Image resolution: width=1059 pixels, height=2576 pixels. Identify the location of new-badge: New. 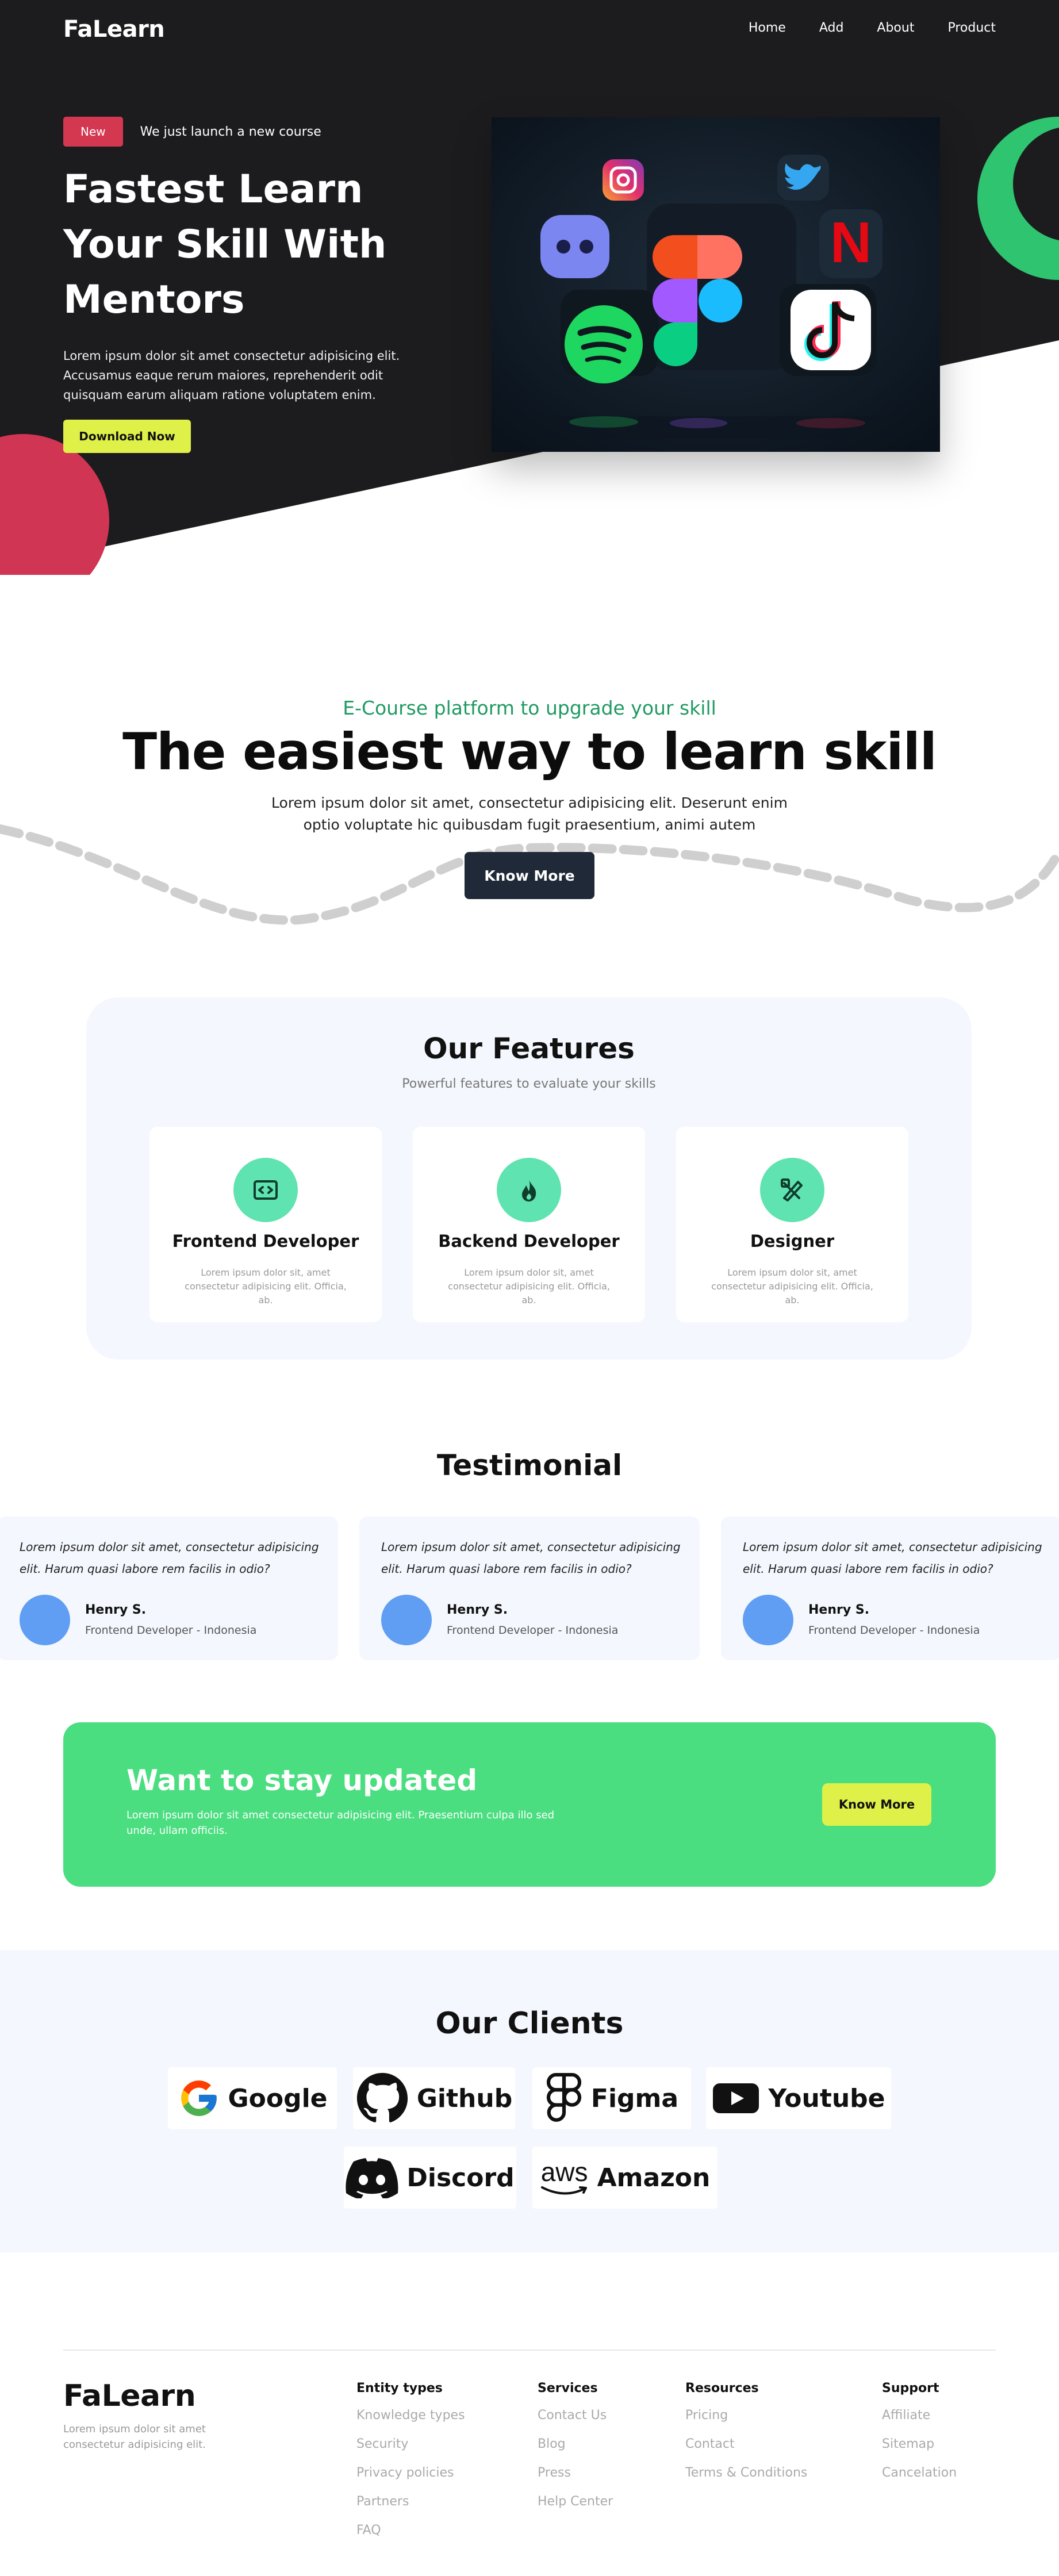
(93, 132).